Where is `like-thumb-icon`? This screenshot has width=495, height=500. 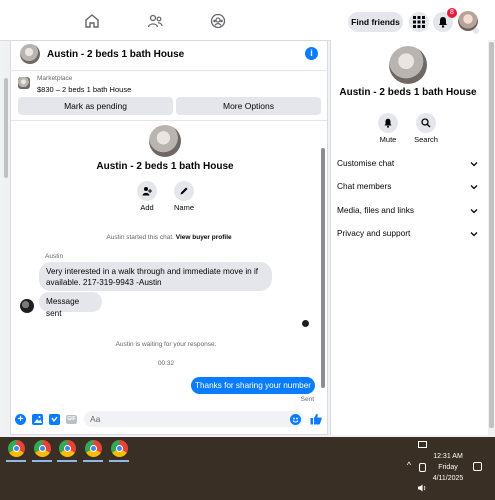 like-thumb-icon is located at coordinates (316, 419).